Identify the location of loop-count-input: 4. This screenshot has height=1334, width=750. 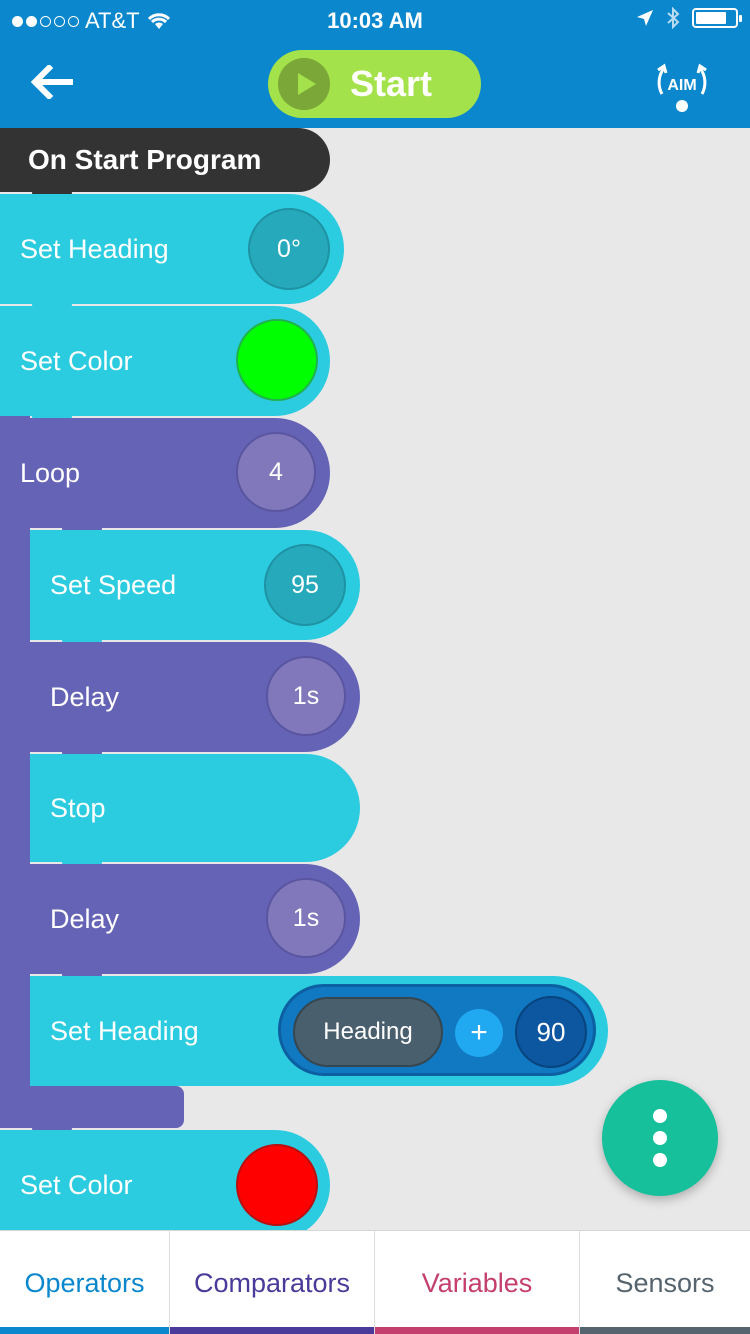
(276, 472).